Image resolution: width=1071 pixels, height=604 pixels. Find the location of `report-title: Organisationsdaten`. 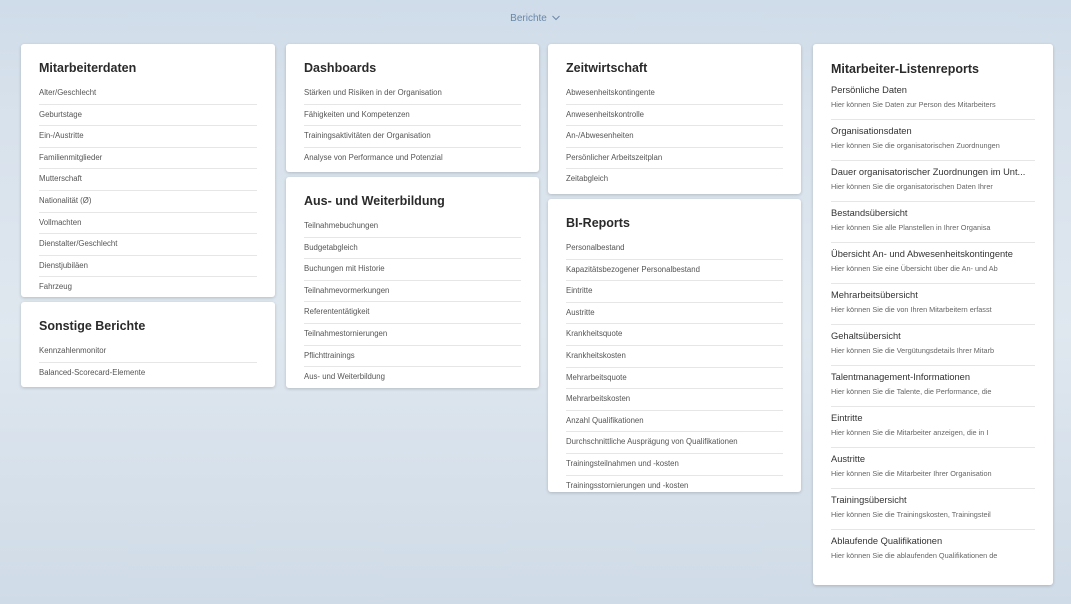

report-title: Organisationsdaten is located at coordinates (871, 131).